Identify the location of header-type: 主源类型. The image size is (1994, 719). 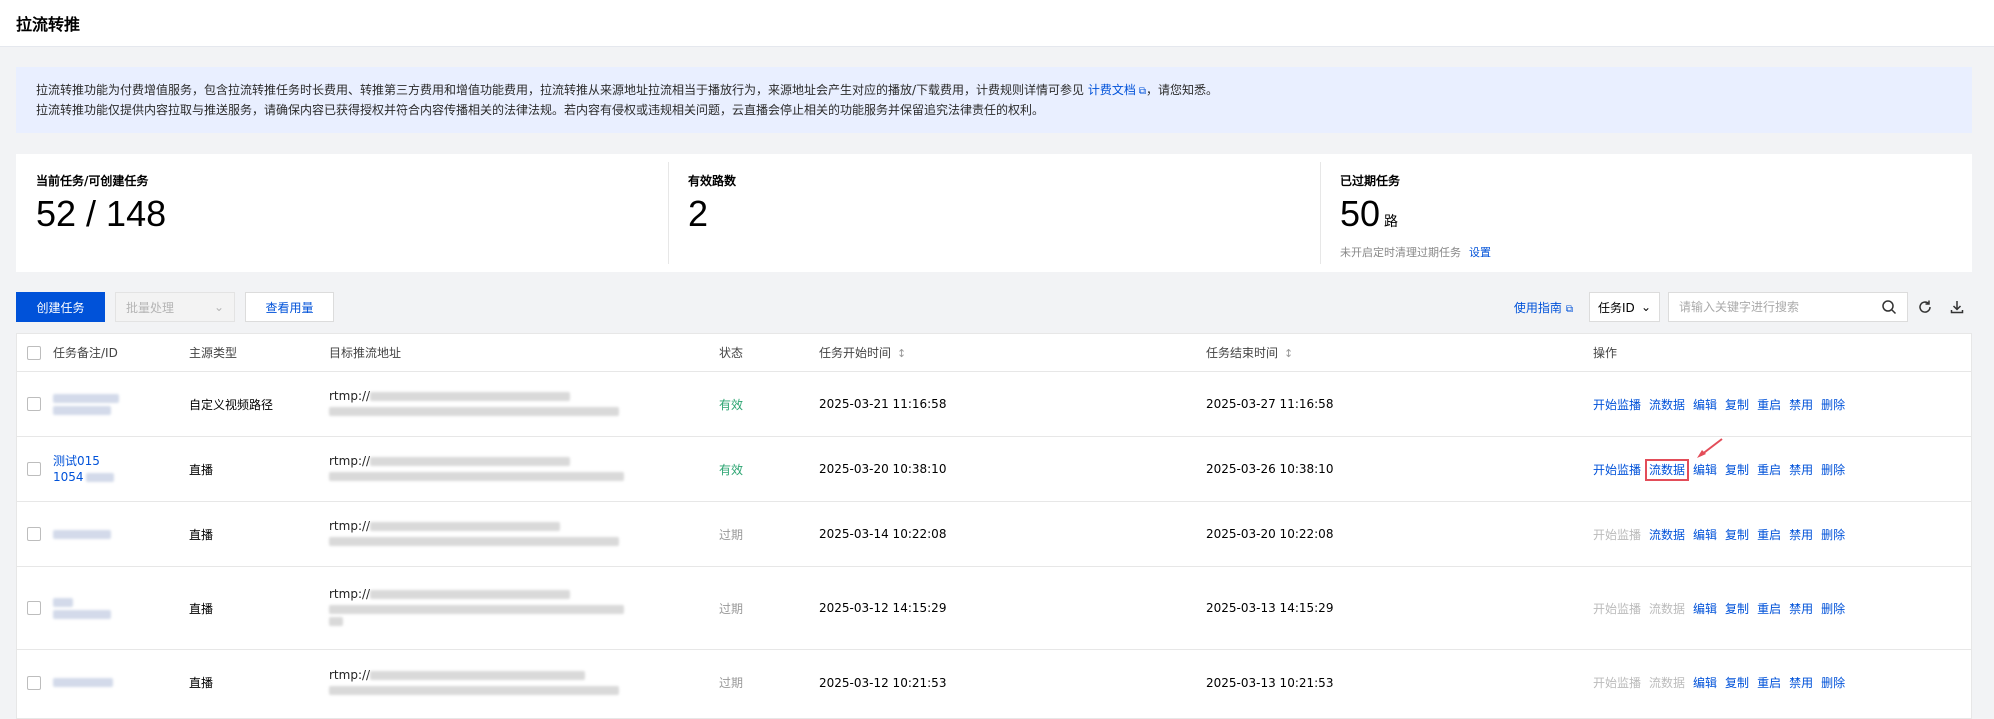
(213, 353).